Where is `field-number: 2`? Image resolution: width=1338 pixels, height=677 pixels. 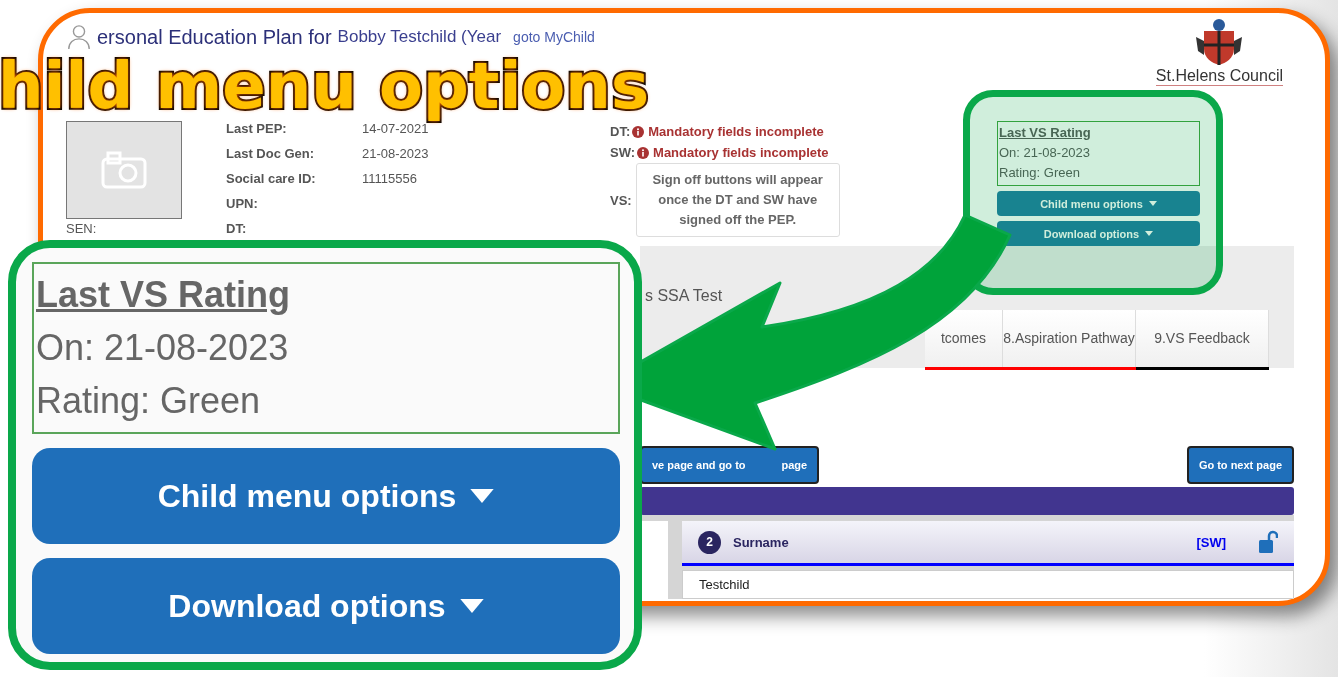
field-number: 2 is located at coordinates (709, 542).